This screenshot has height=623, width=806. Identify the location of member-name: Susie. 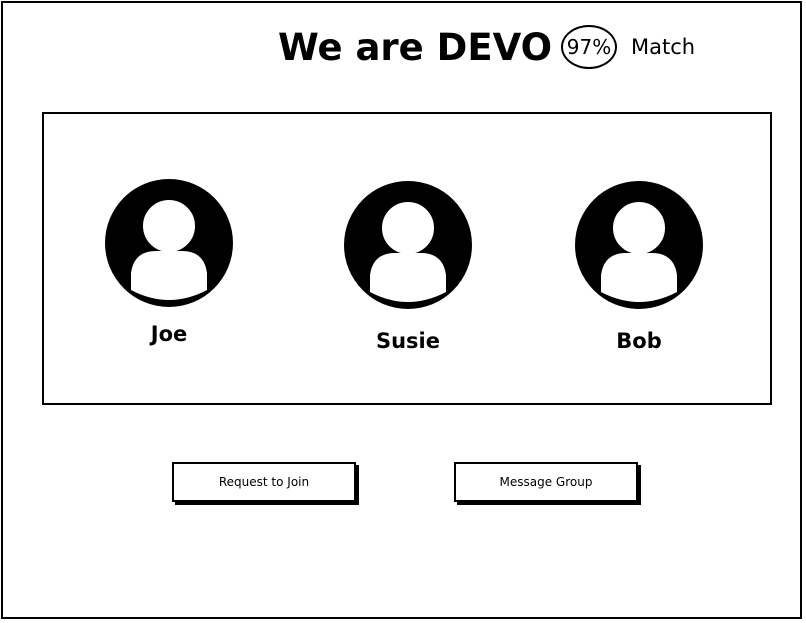
(407, 341).